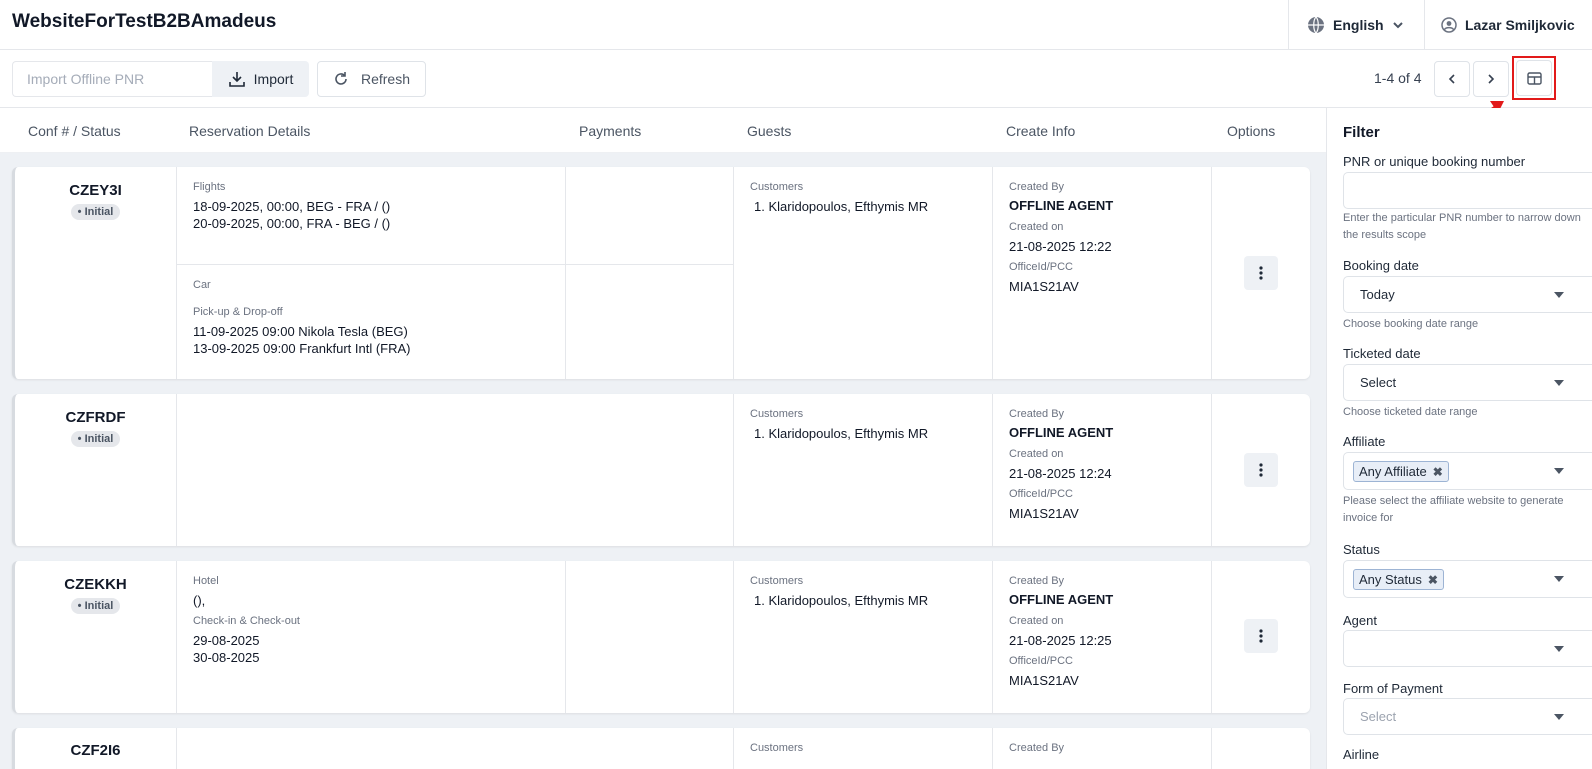 Image resolution: width=1592 pixels, height=769 pixels. I want to click on table-icon, so click(1534, 78).